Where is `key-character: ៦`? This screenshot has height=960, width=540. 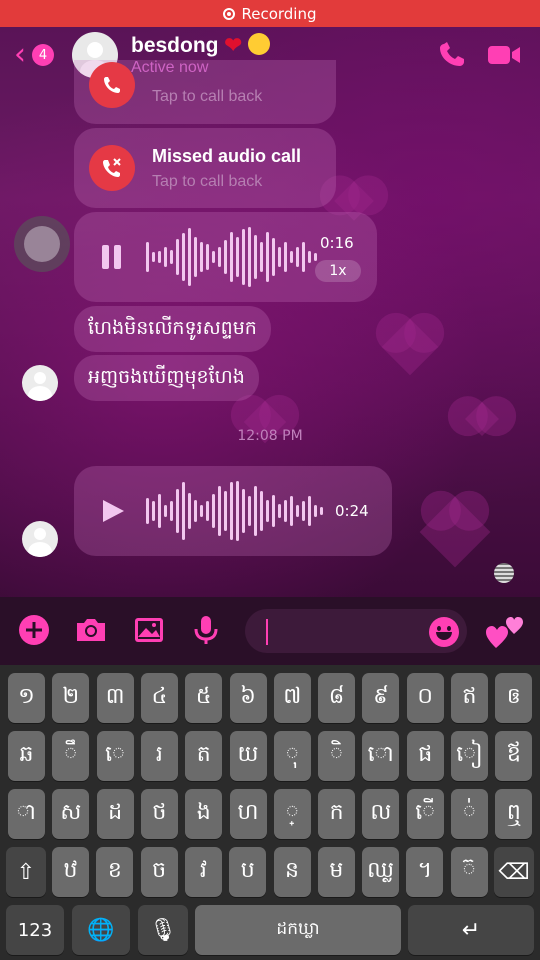
key-character: ៦ is located at coordinates (248, 698).